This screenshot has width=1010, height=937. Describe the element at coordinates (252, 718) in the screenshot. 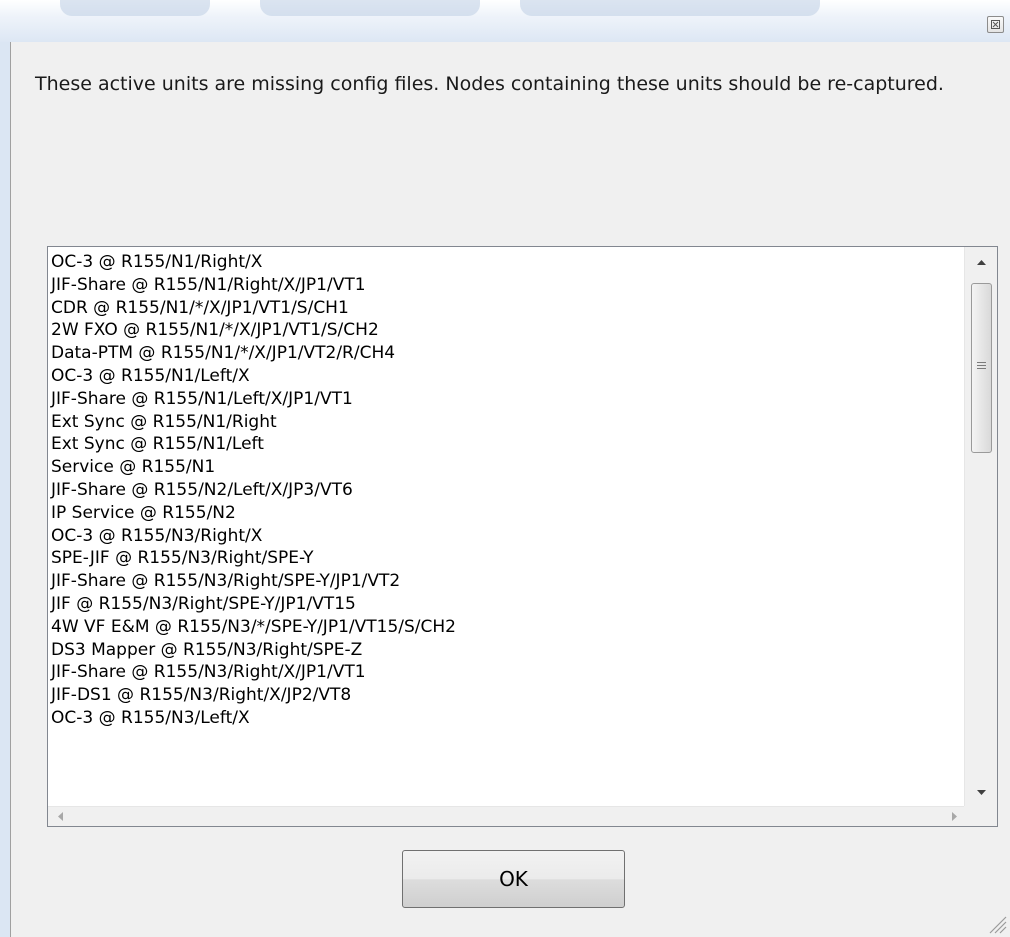

I see `list-item: OC-3 @ R155/N3/Left/X` at that location.